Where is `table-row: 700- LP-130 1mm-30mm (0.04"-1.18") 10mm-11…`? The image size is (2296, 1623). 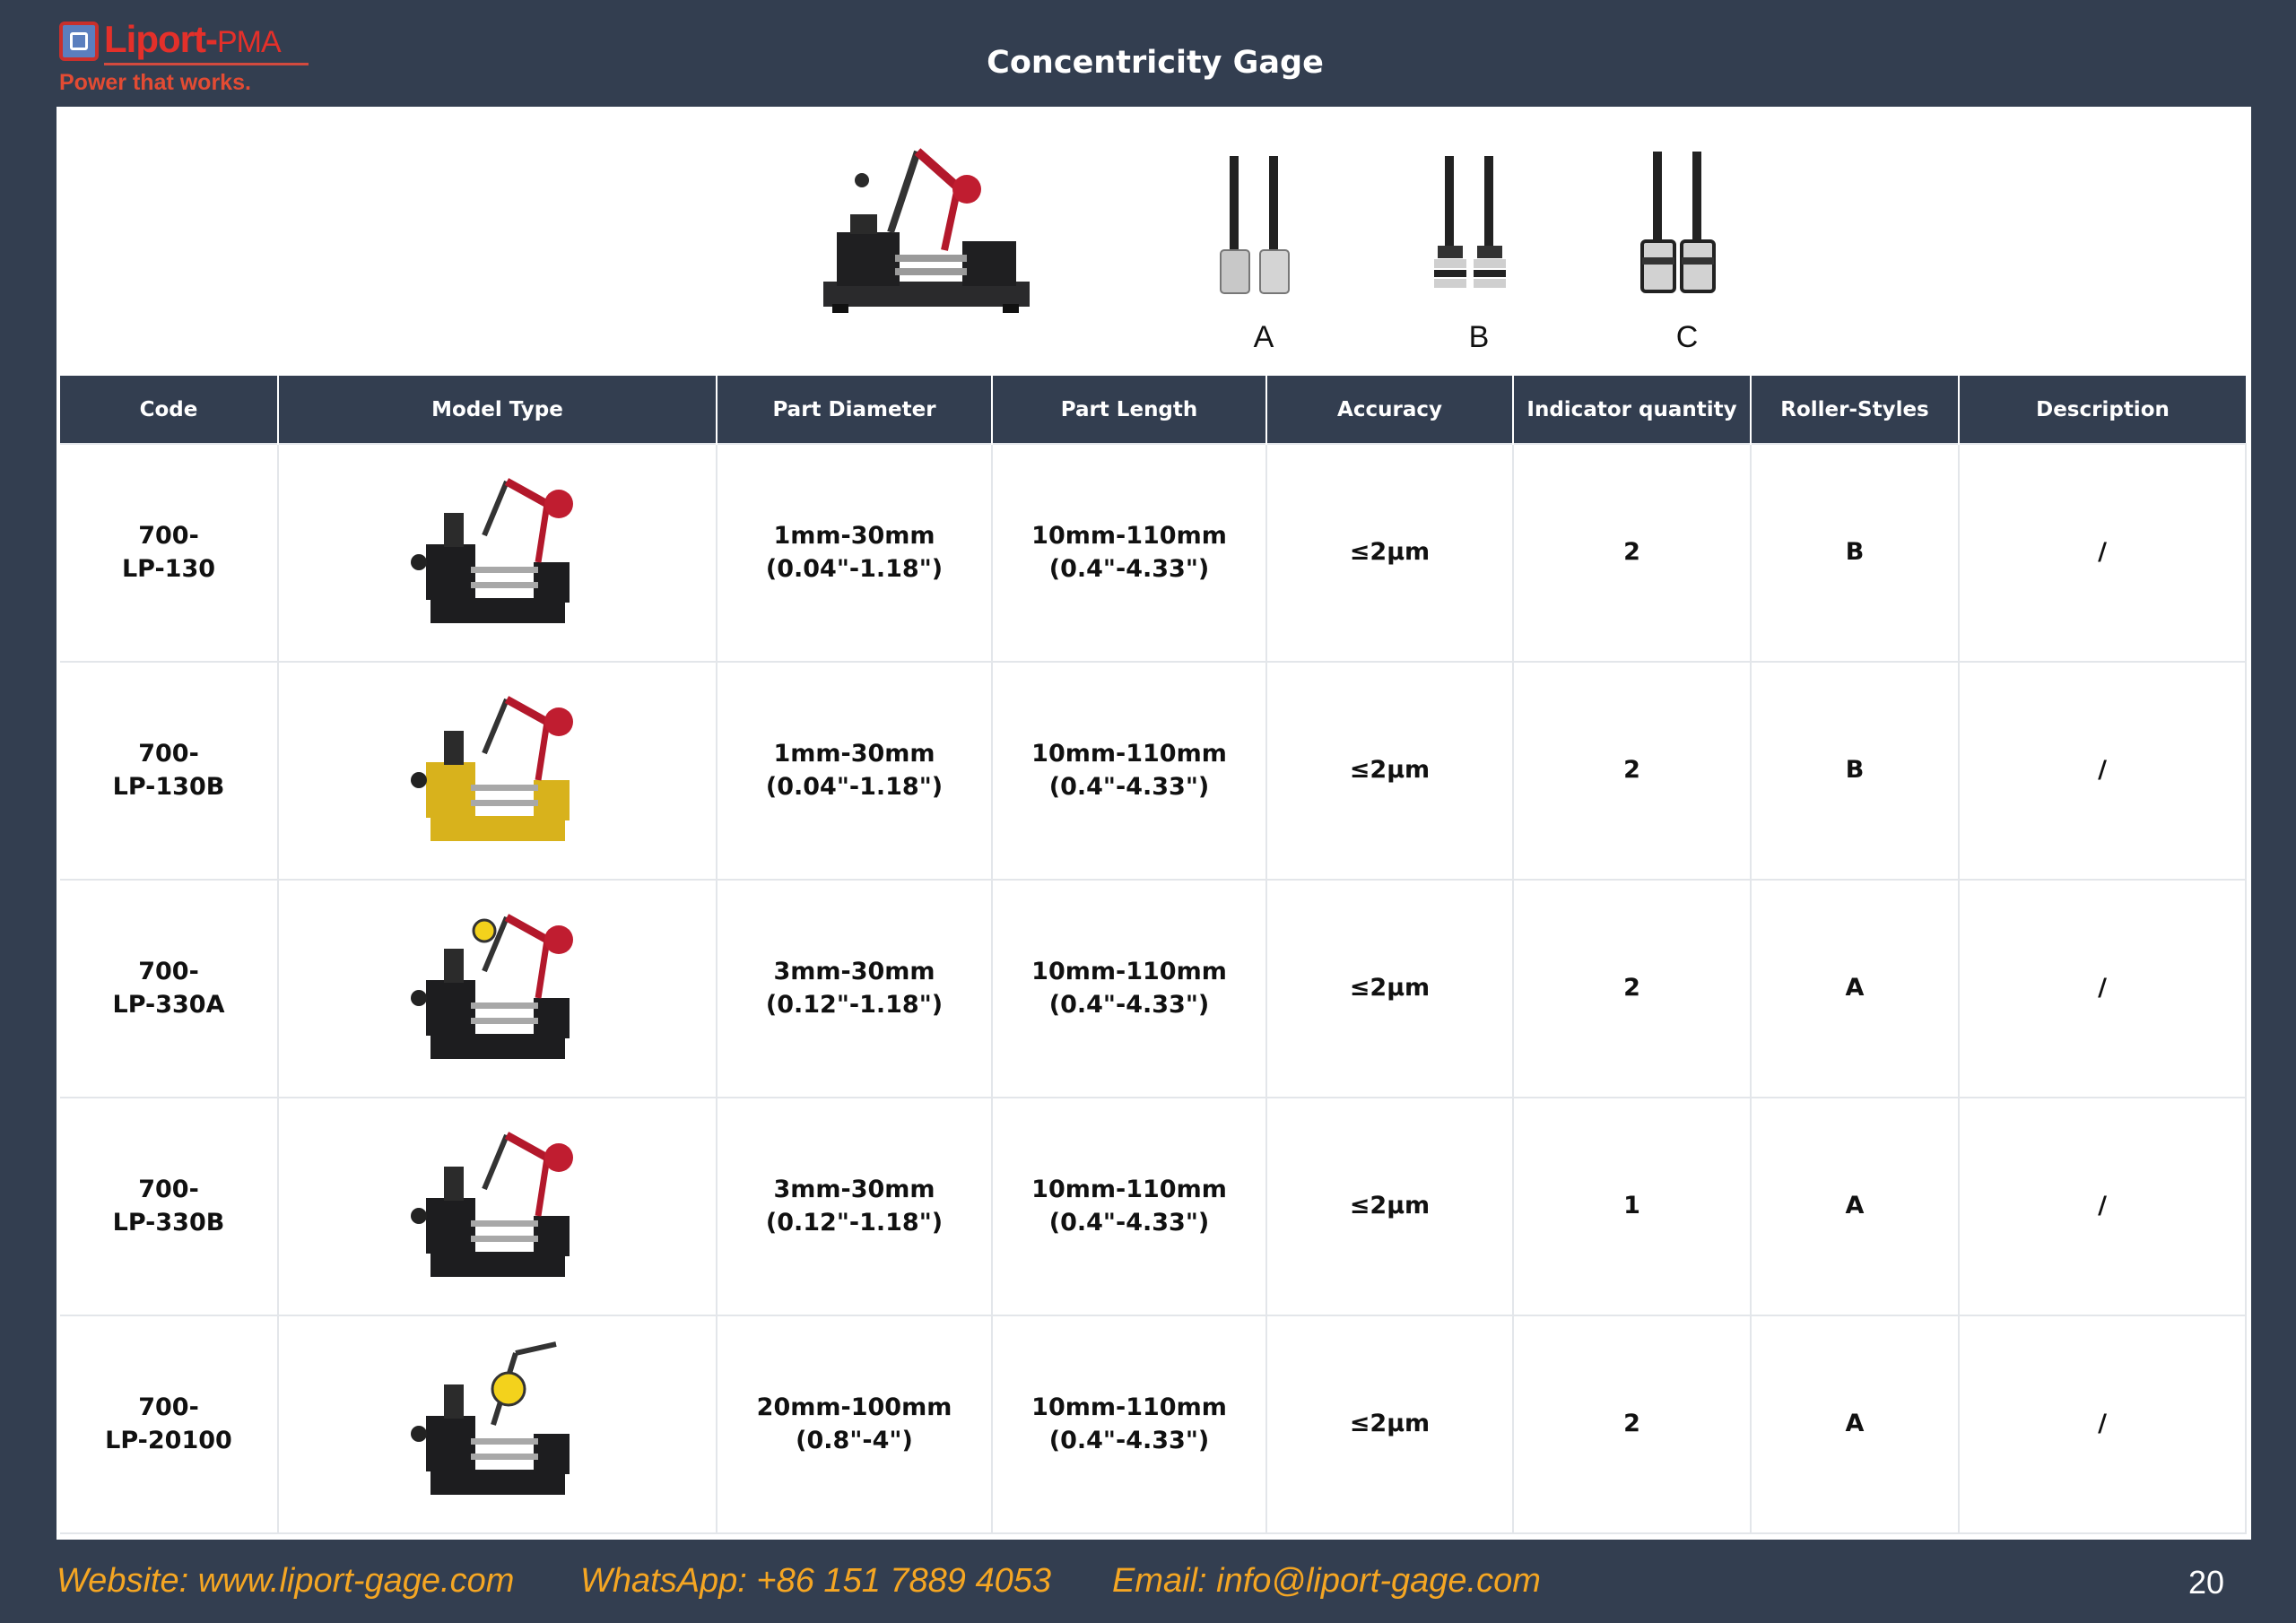 table-row: 700- LP-130 1mm-30mm (0.04"-1.18") 10mm-11… is located at coordinates (1153, 553).